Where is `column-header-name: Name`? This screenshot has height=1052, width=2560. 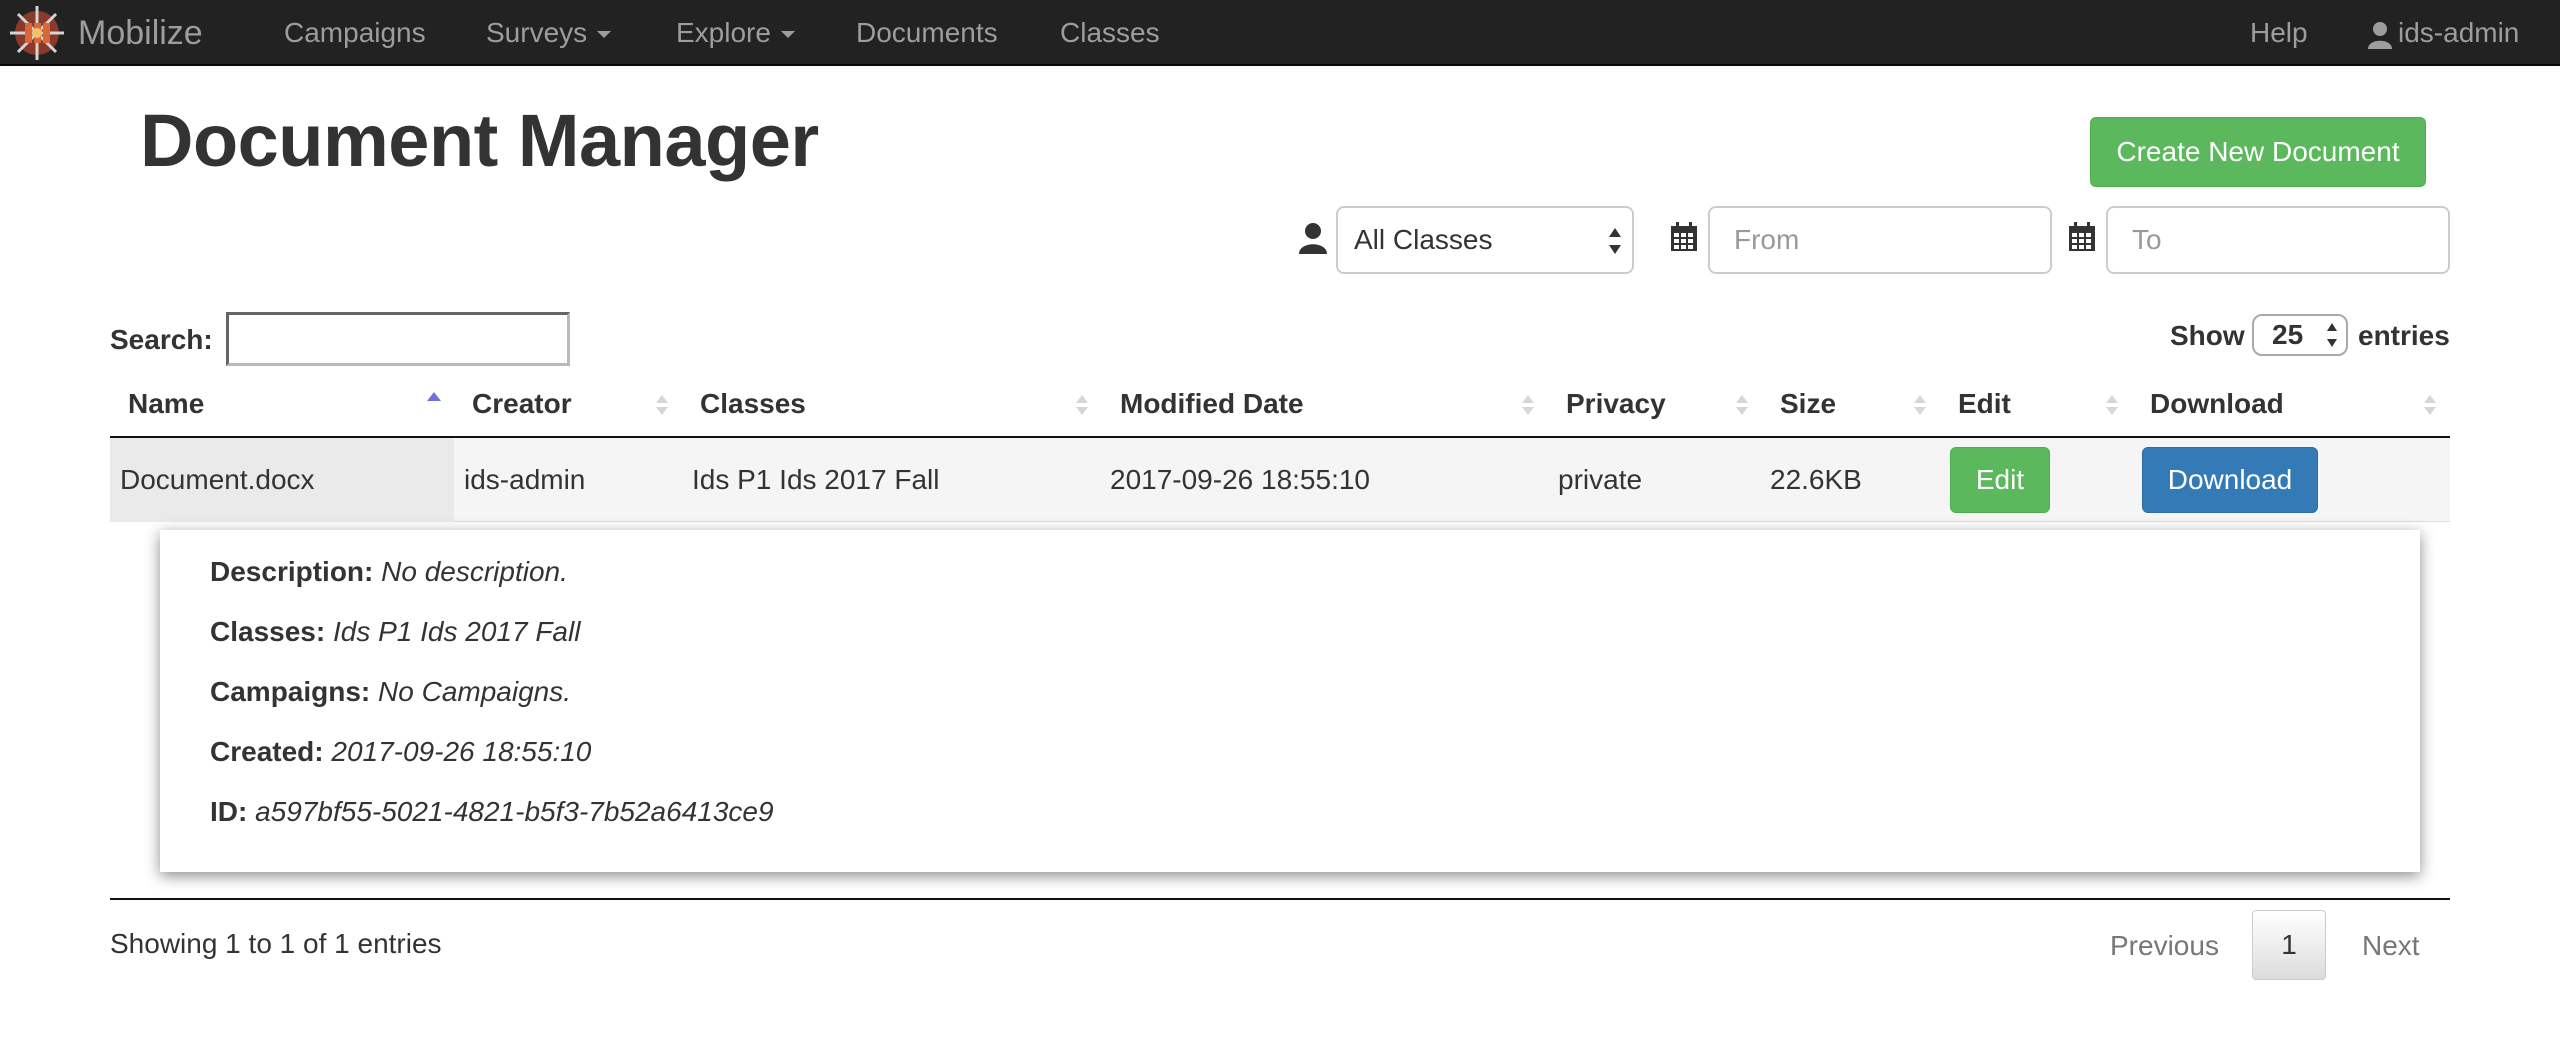
column-header-name: Name is located at coordinates (166, 404).